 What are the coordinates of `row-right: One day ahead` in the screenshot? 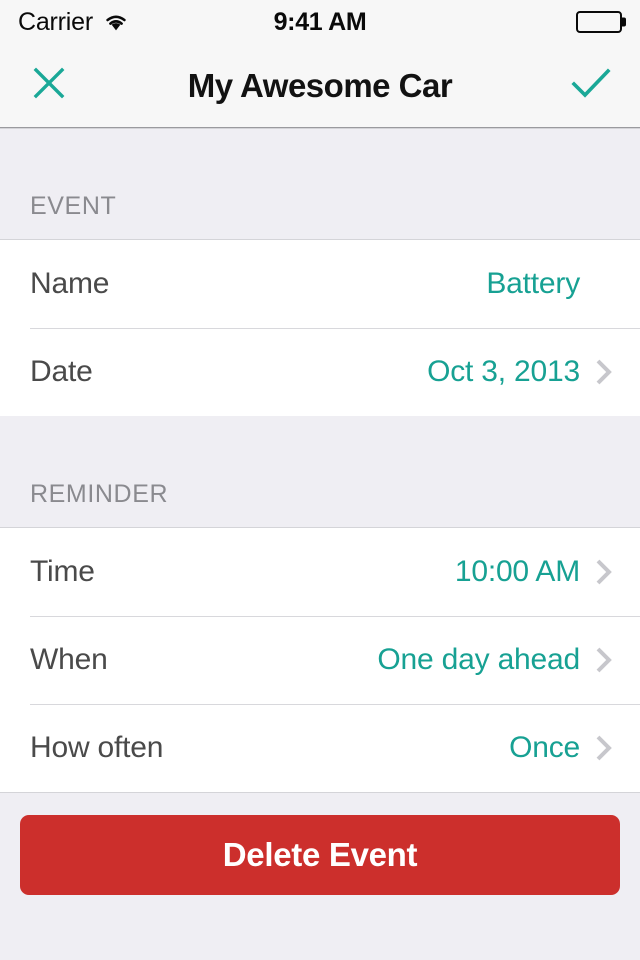 It's located at (495, 660).